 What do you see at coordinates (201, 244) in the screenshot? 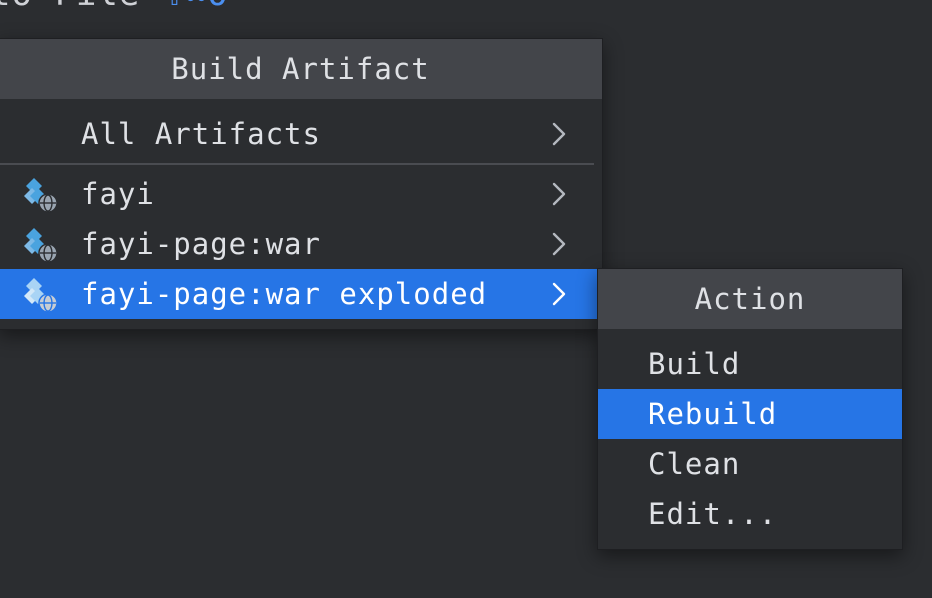
I see `menu-item-label: fayi-page:war` at bounding box center [201, 244].